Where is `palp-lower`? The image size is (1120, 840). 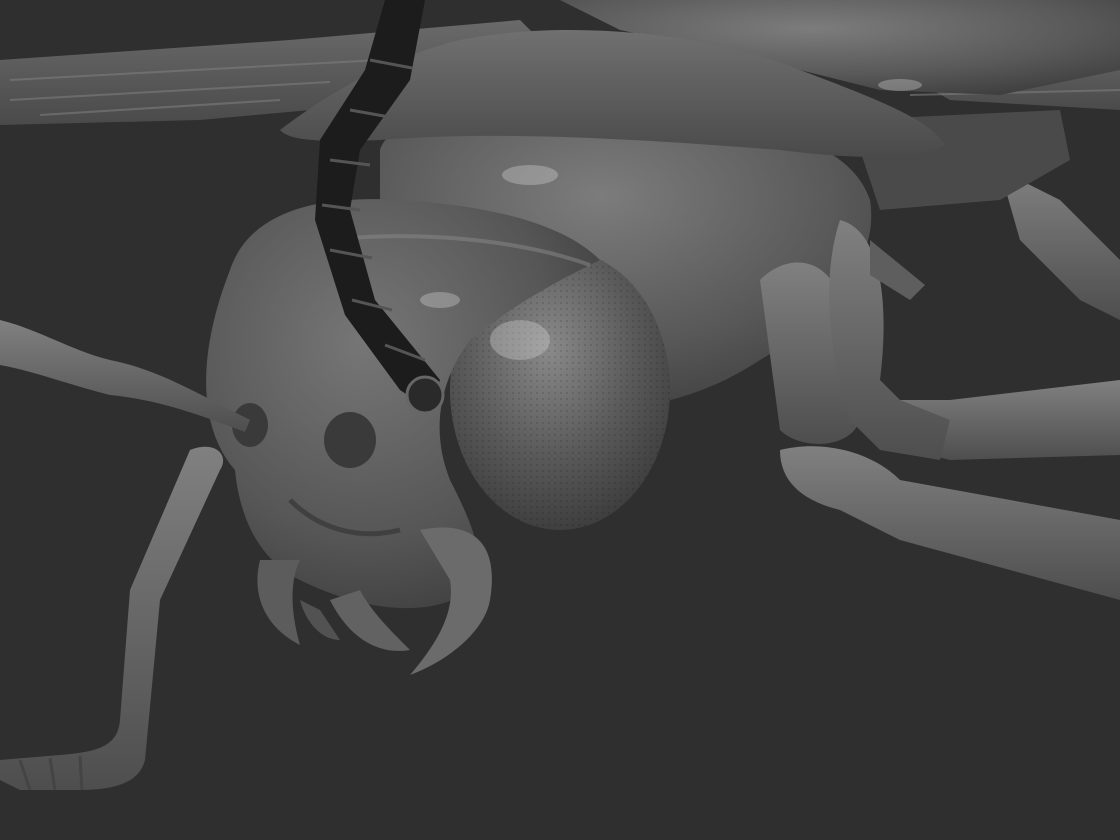
palp-lower is located at coordinates (112, 618).